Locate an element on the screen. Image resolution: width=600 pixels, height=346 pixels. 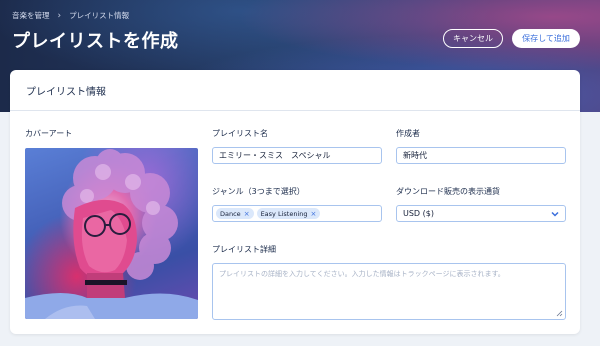
breadcrumb-current: プレイリスト情報 is located at coordinates (99, 15).